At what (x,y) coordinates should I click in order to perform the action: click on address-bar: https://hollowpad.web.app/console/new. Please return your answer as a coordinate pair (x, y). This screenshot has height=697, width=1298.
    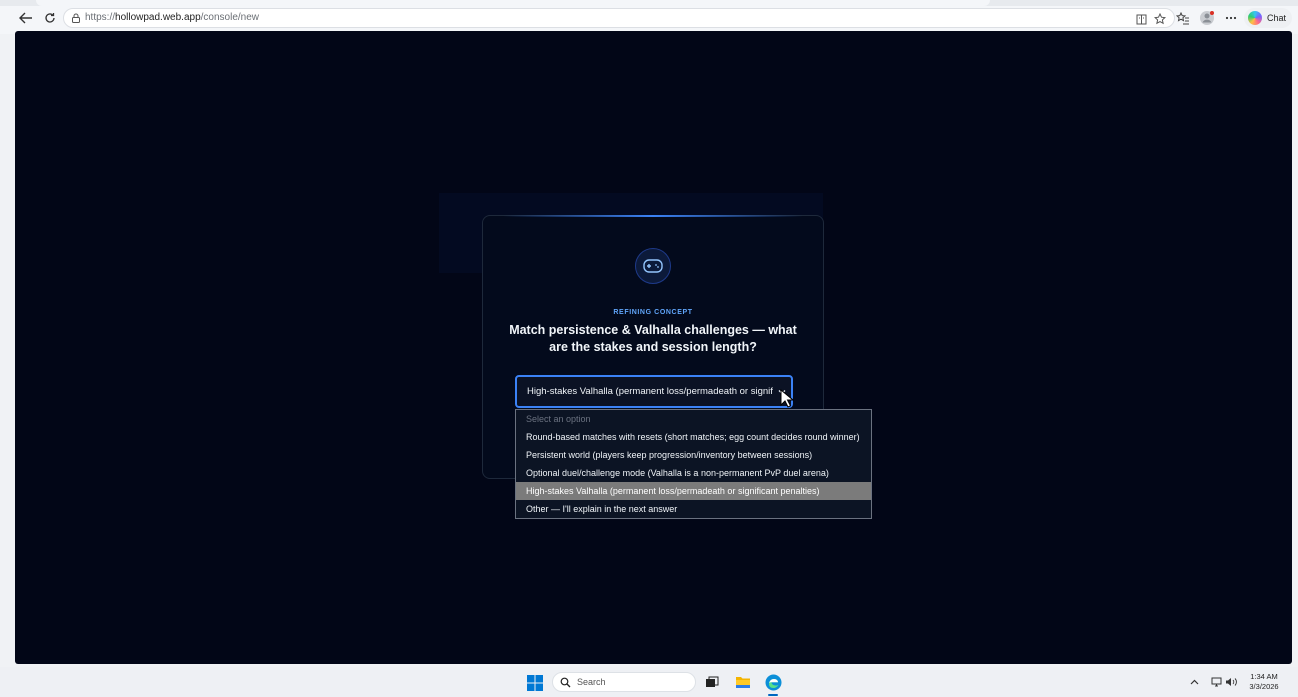
    Looking at the image, I should click on (619, 18).